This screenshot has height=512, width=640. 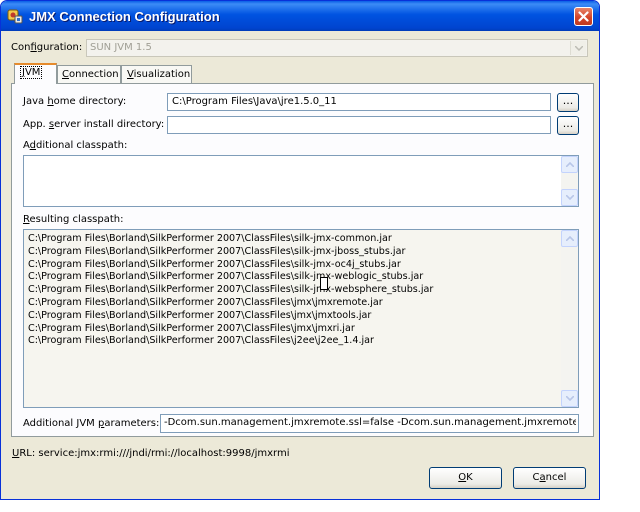 What do you see at coordinates (569, 318) in the screenshot?
I see `resulting-classpath-scrollbar` at bounding box center [569, 318].